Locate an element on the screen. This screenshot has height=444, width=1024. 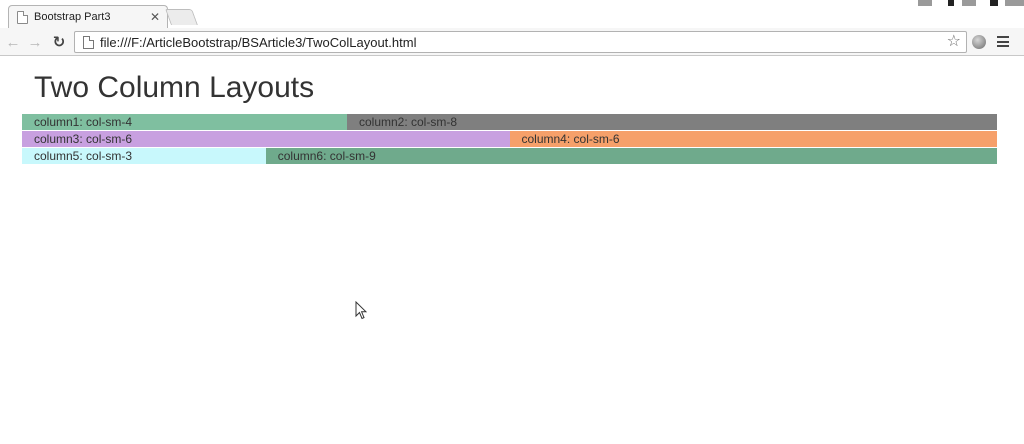
back-button: ← is located at coordinates (13, 42).